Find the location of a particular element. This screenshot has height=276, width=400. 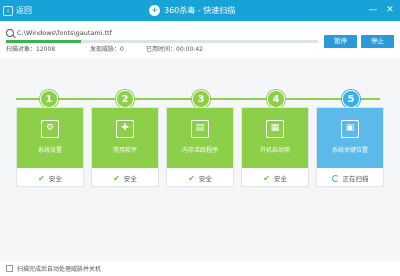

auto-shutdown-option: 扫描完成后自动处理威胁并关机 is located at coordinates (53, 268).